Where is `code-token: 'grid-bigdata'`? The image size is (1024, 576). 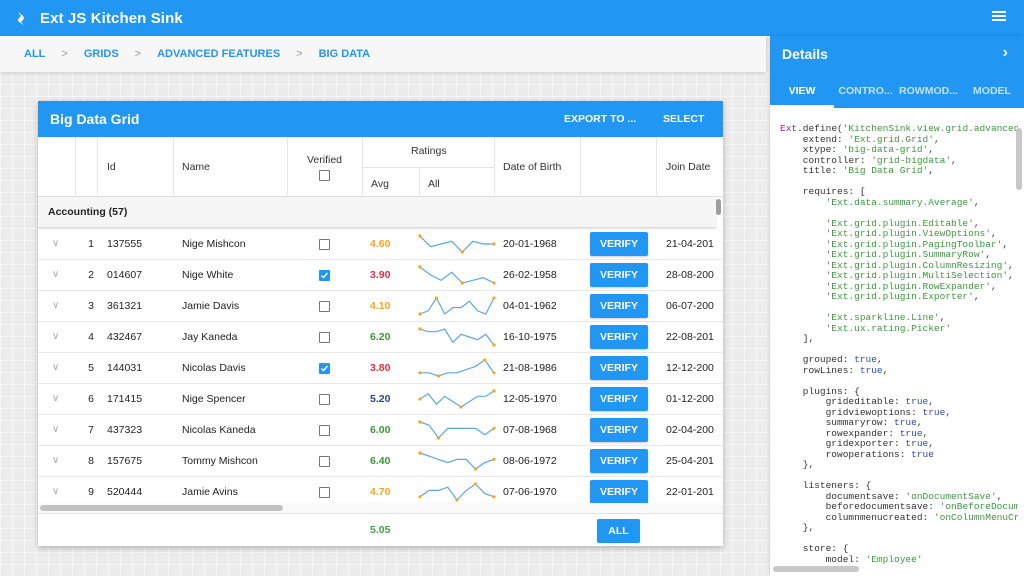 code-token: 'grid-bigdata' is located at coordinates (911, 160).